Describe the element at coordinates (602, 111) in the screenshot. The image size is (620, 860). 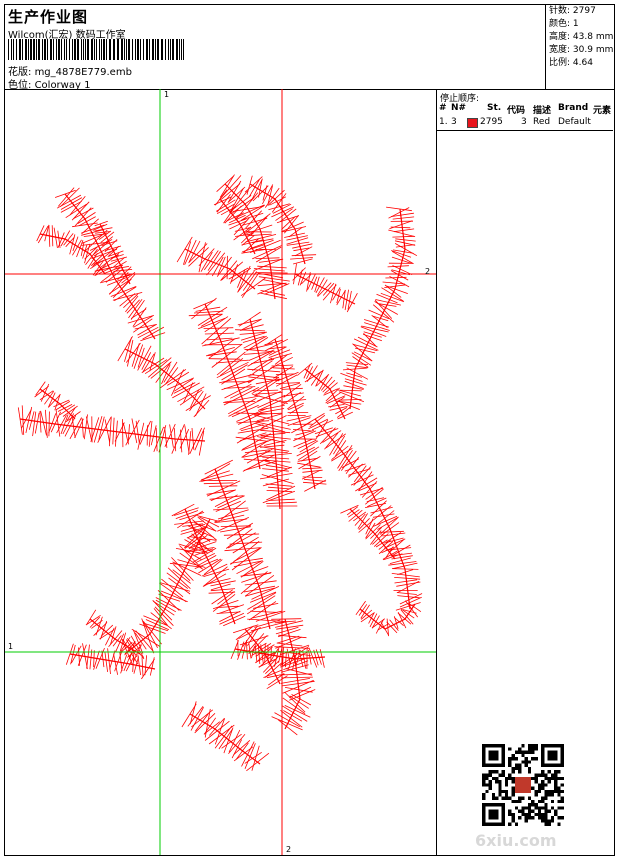
I see `col-element: 元素` at that location.